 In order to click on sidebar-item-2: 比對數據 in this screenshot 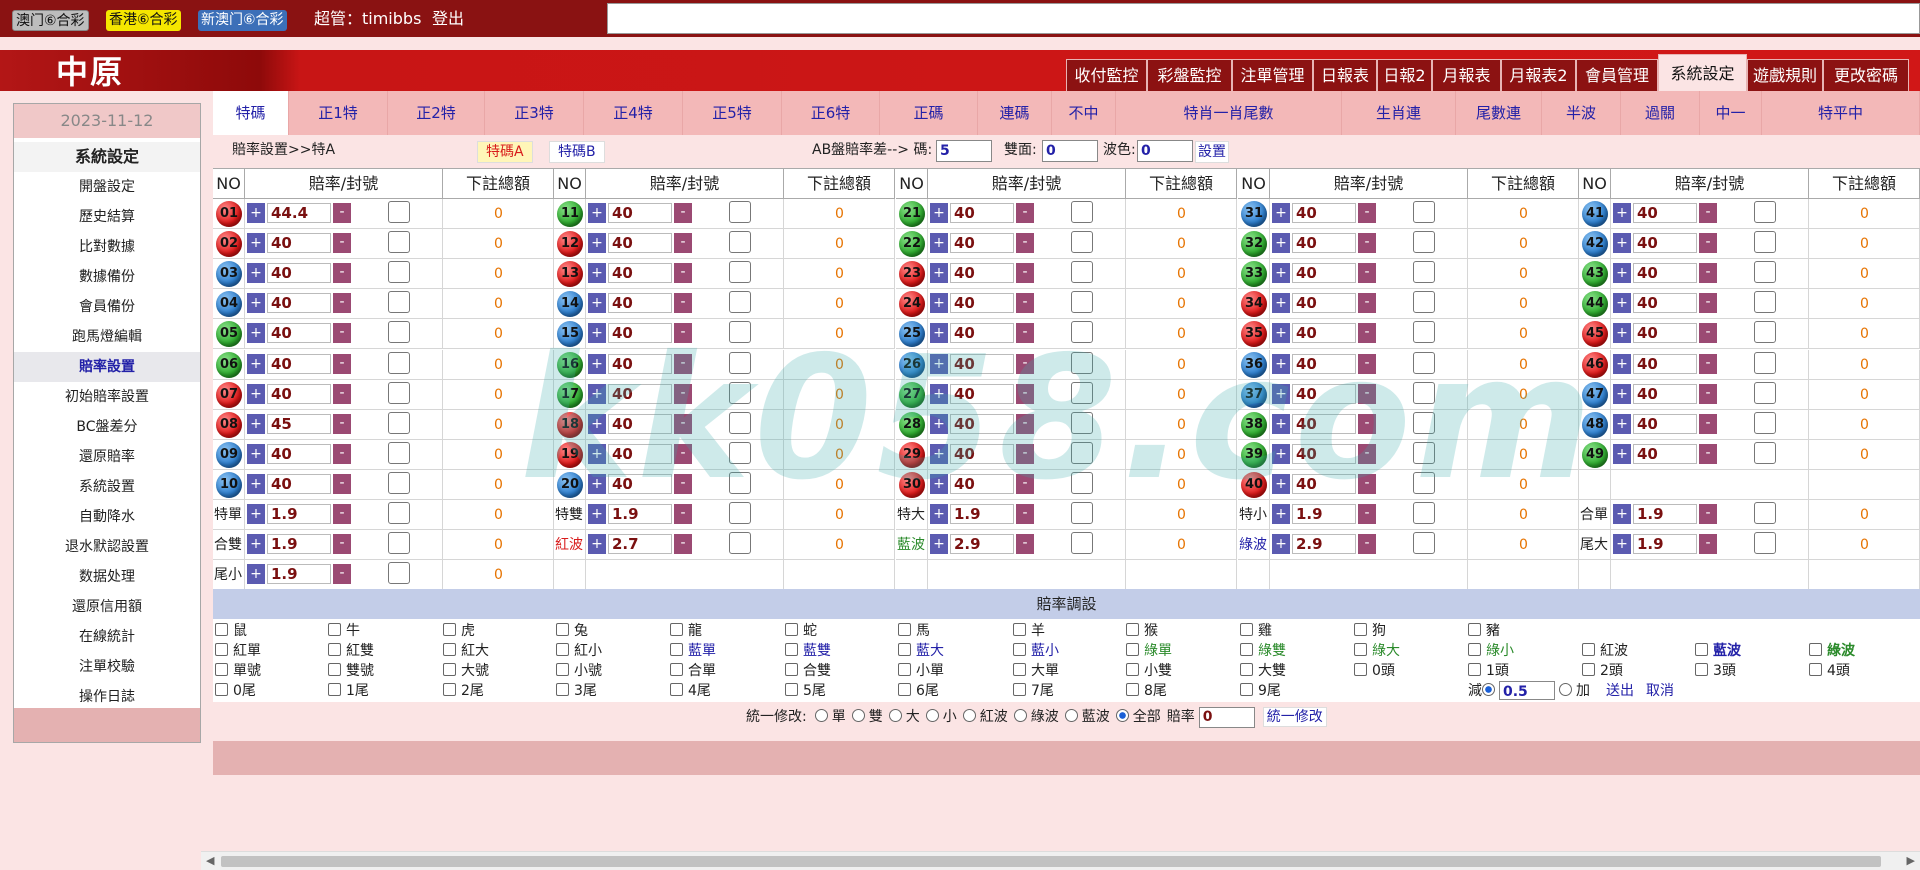, I will do `click(107, 247)`.